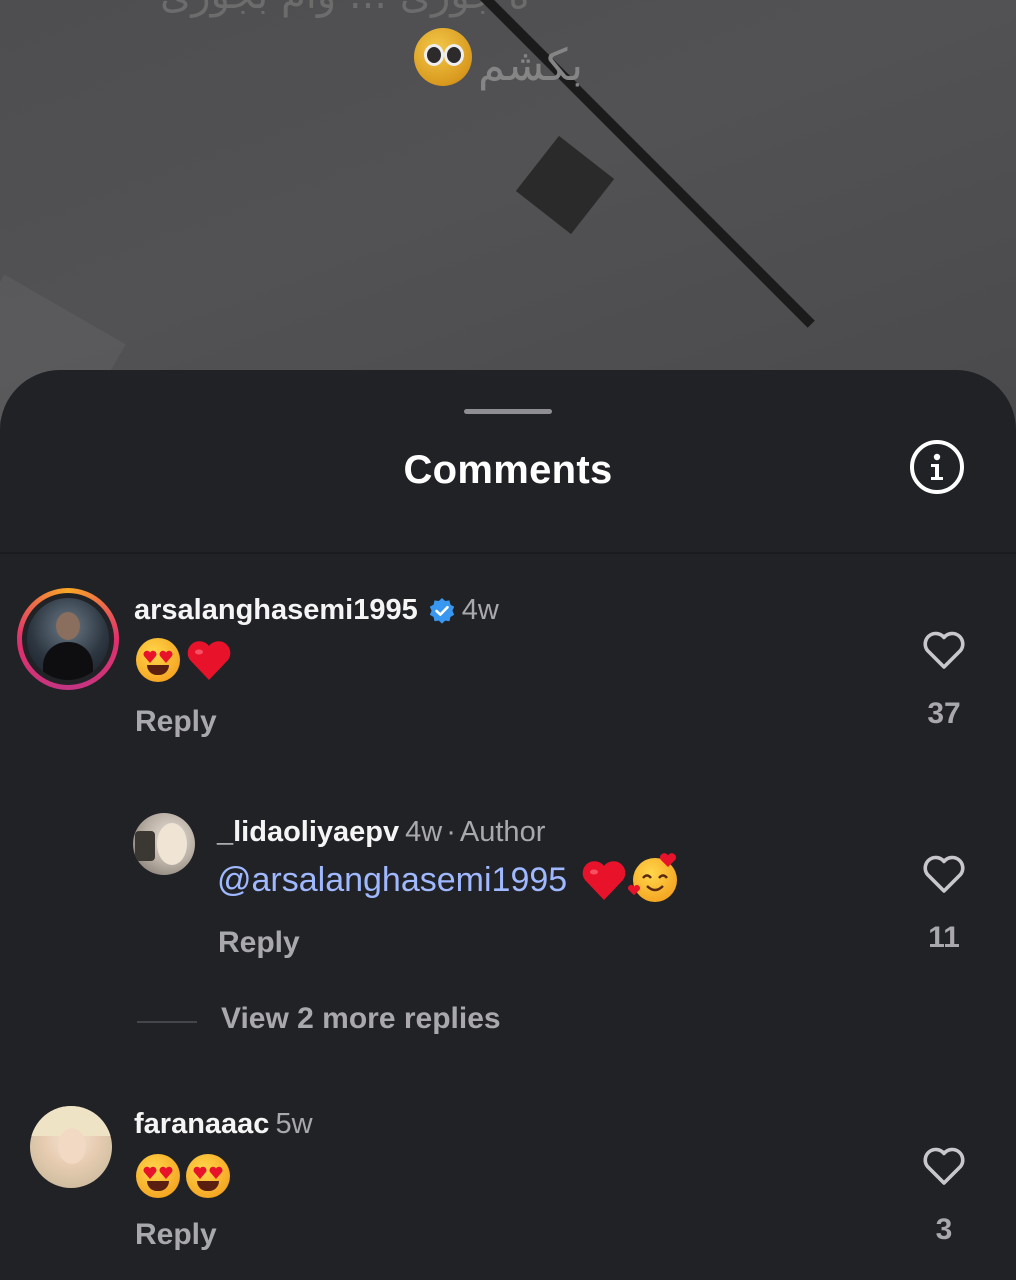 Image resolution: width=1016 pixels, height=1280 pixels. Describe the element at coordinates (944, 713) in the screenshot. I see `like-count: 37` at that location.